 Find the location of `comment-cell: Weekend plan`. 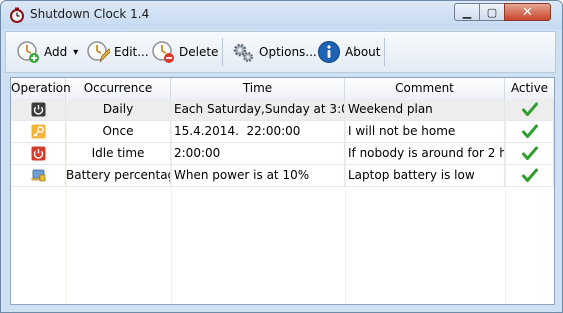

comment-cell: Weekend plan is located at coordinates (425, 109).